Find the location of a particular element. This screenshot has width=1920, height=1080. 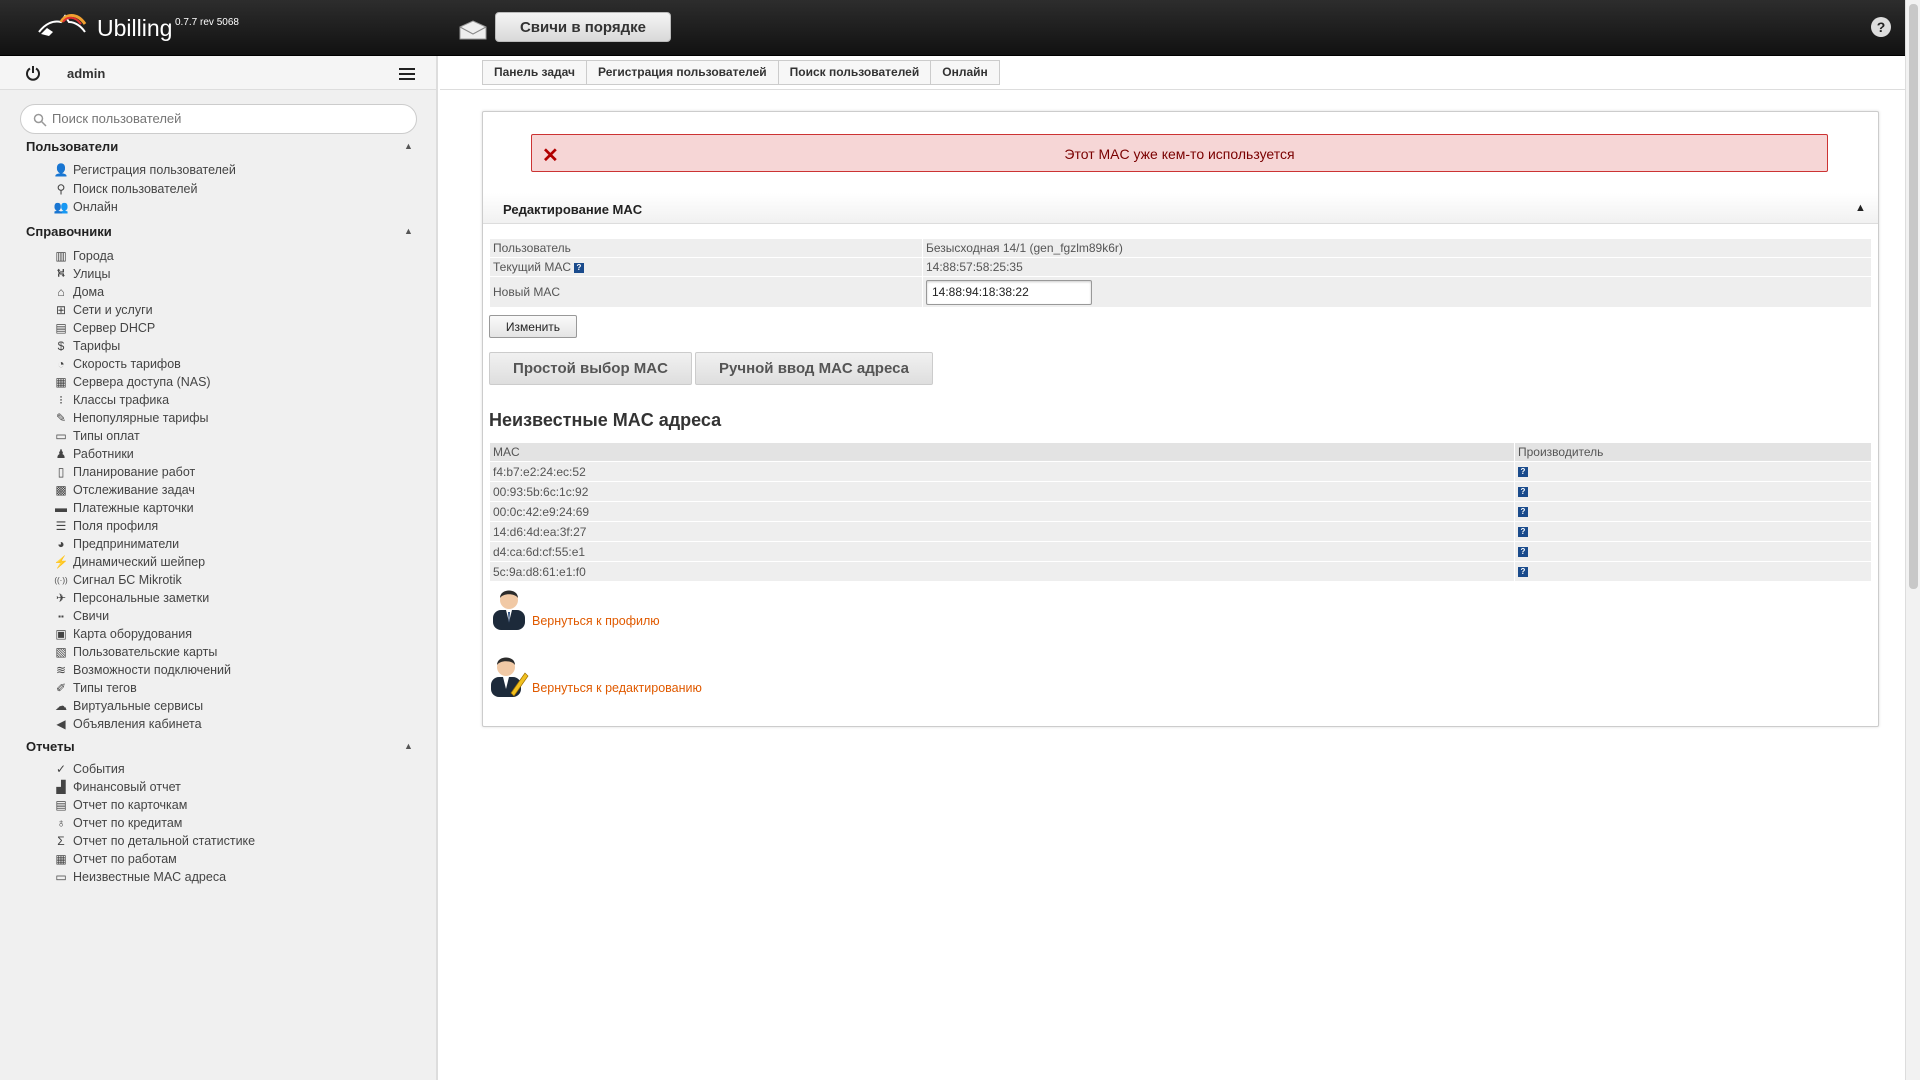

sidebar-item: ◕ Предприниматели is located at coordinates (116, 544).